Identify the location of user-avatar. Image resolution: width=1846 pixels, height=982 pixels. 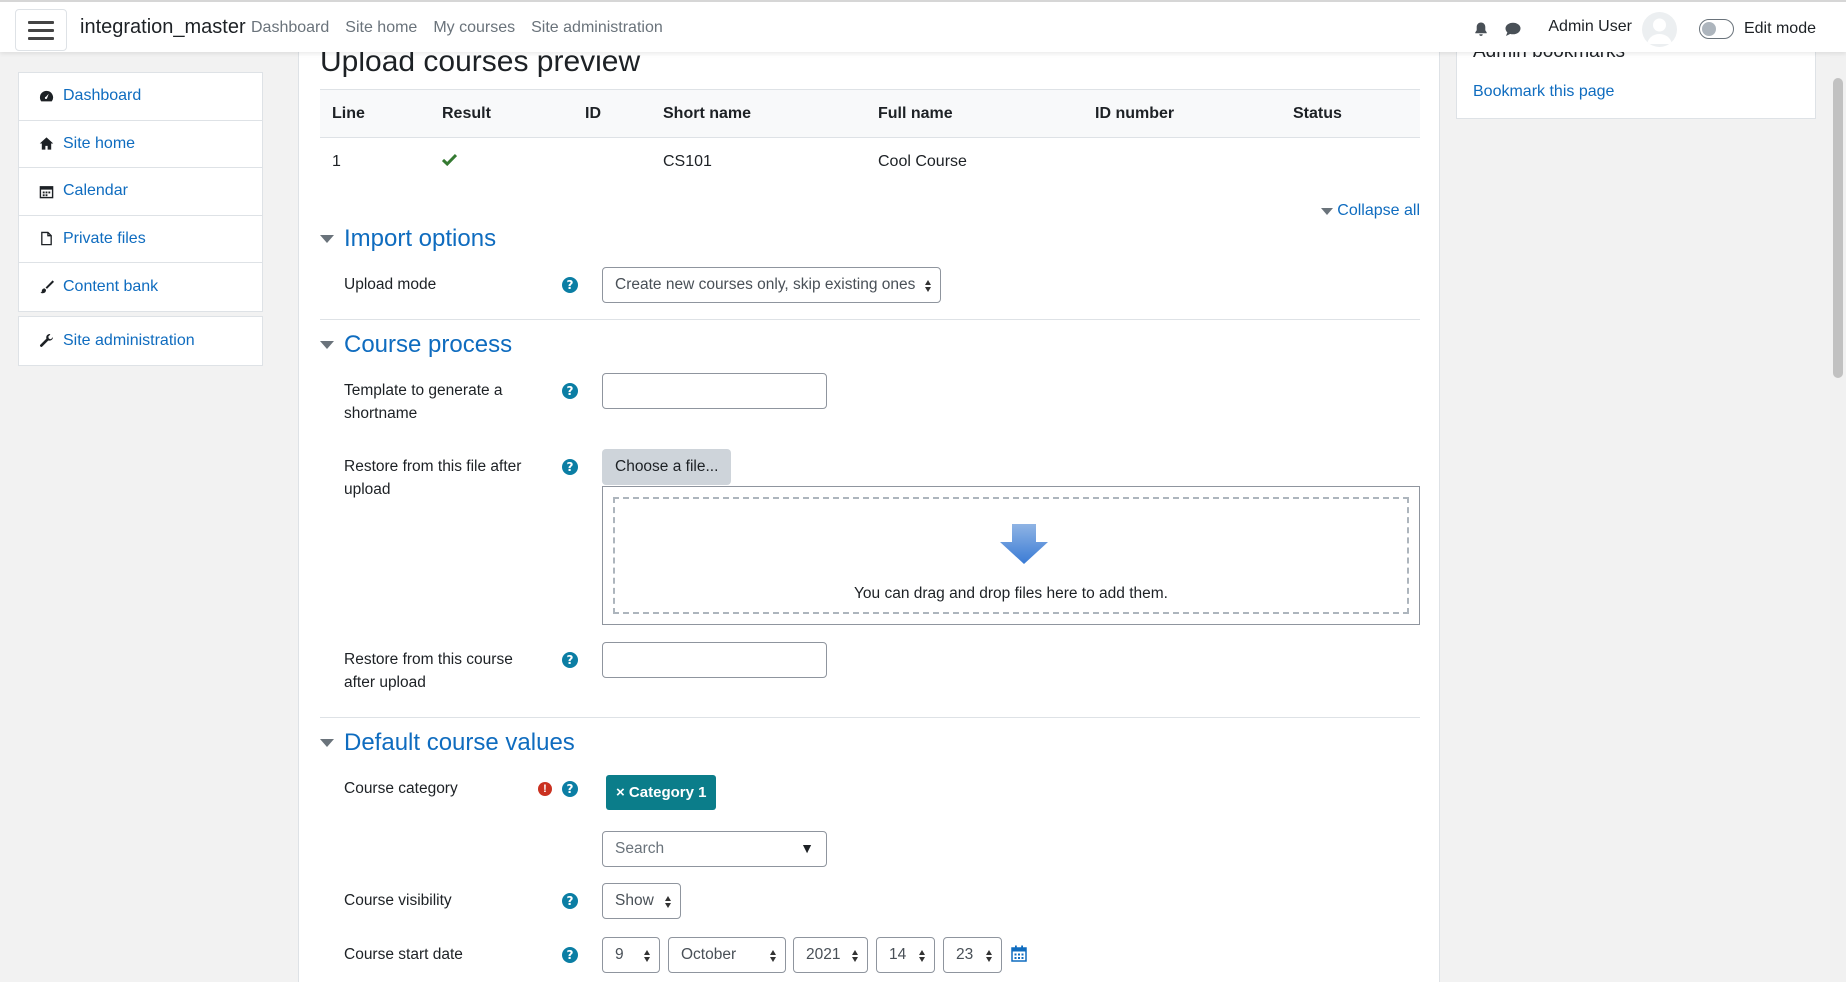
(1659, 29).